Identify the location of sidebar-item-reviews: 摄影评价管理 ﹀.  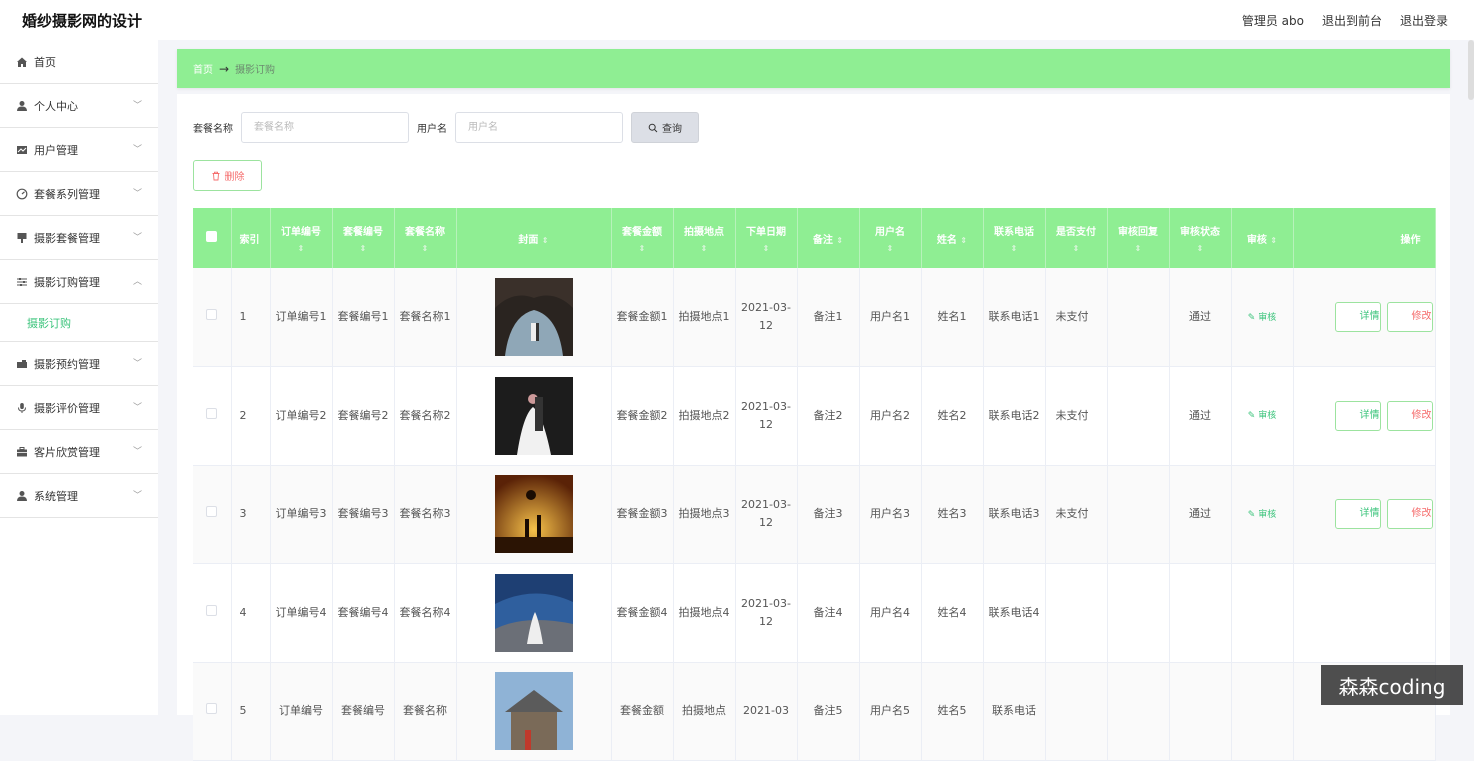
(79, 408).